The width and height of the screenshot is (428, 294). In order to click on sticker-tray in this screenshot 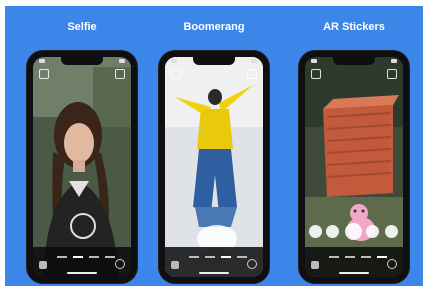, I will do `click(354, 233)`.